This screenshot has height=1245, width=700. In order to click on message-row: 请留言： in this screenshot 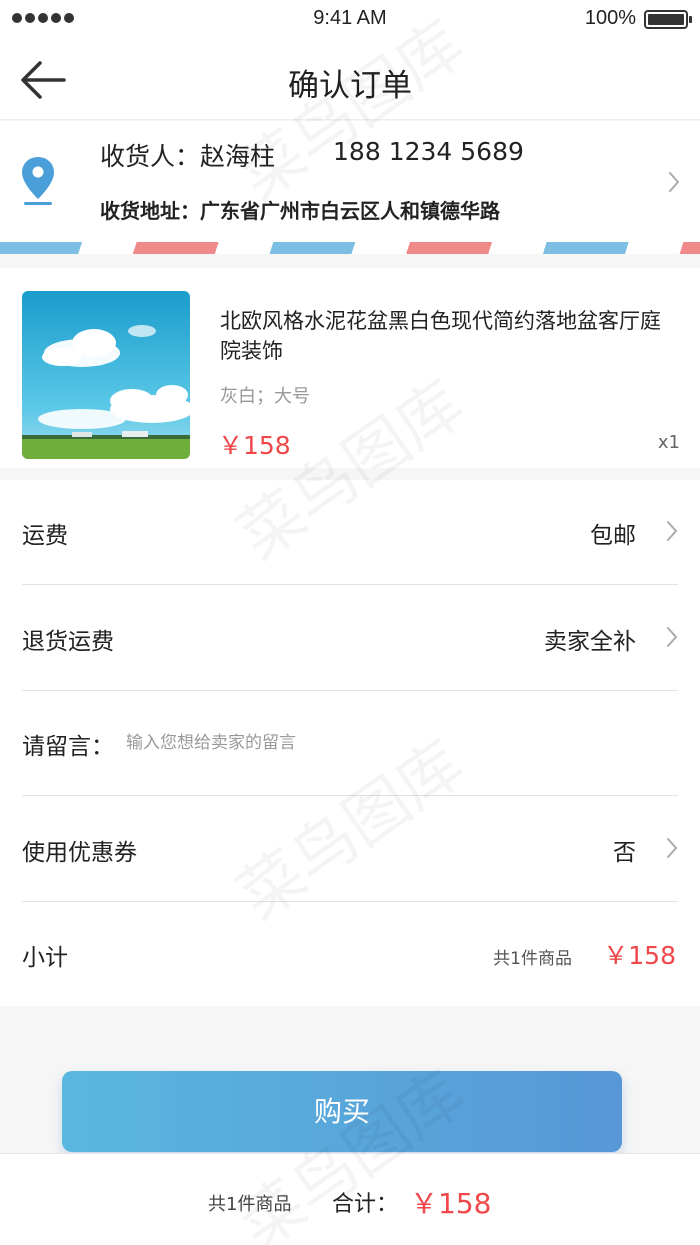, I will do `click(350, 743)`.